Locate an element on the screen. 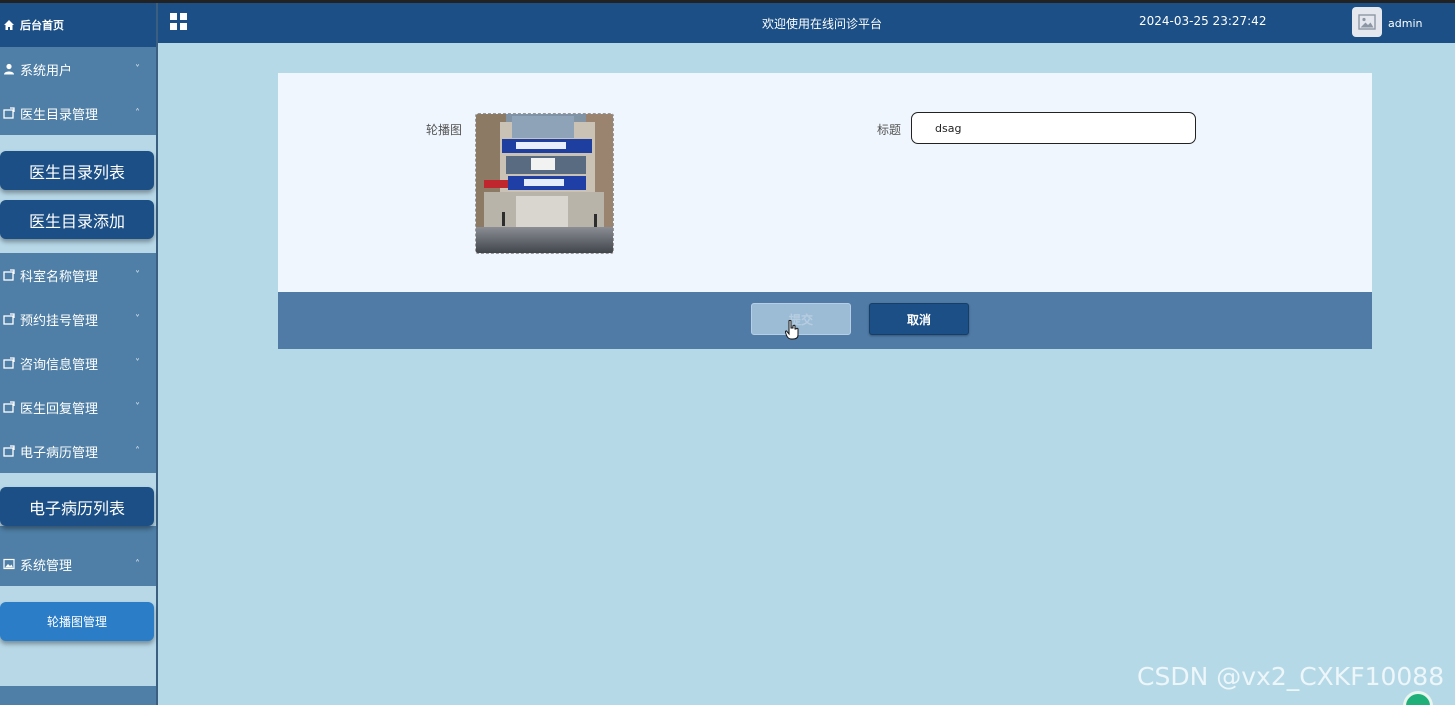 Image resolution: width=1455 pixels, height=705 pixels. sidebar-sub-record-list: 电子病历列表 is located at coordinates (77, 506).